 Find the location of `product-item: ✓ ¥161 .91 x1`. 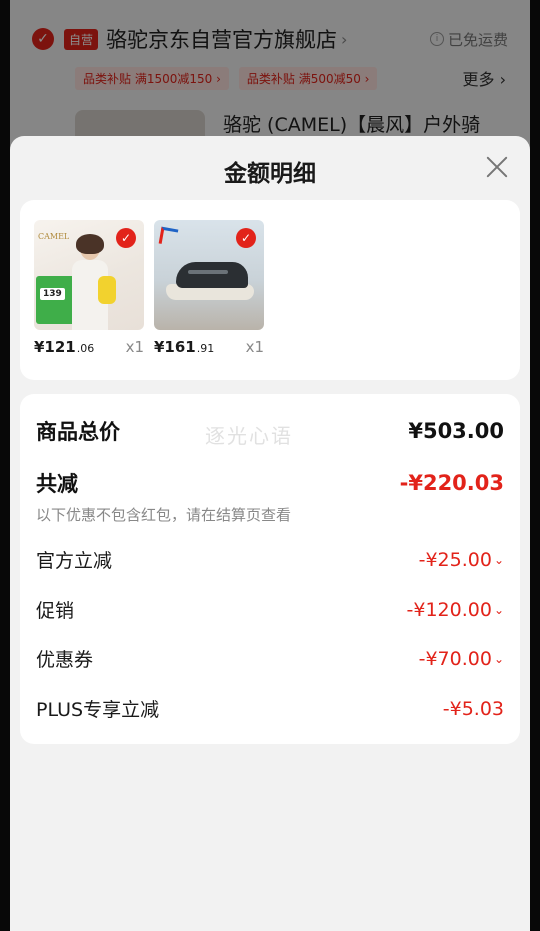

product-item: ✓ ¥161 .91 x1 is located at coordinates (209, 288).